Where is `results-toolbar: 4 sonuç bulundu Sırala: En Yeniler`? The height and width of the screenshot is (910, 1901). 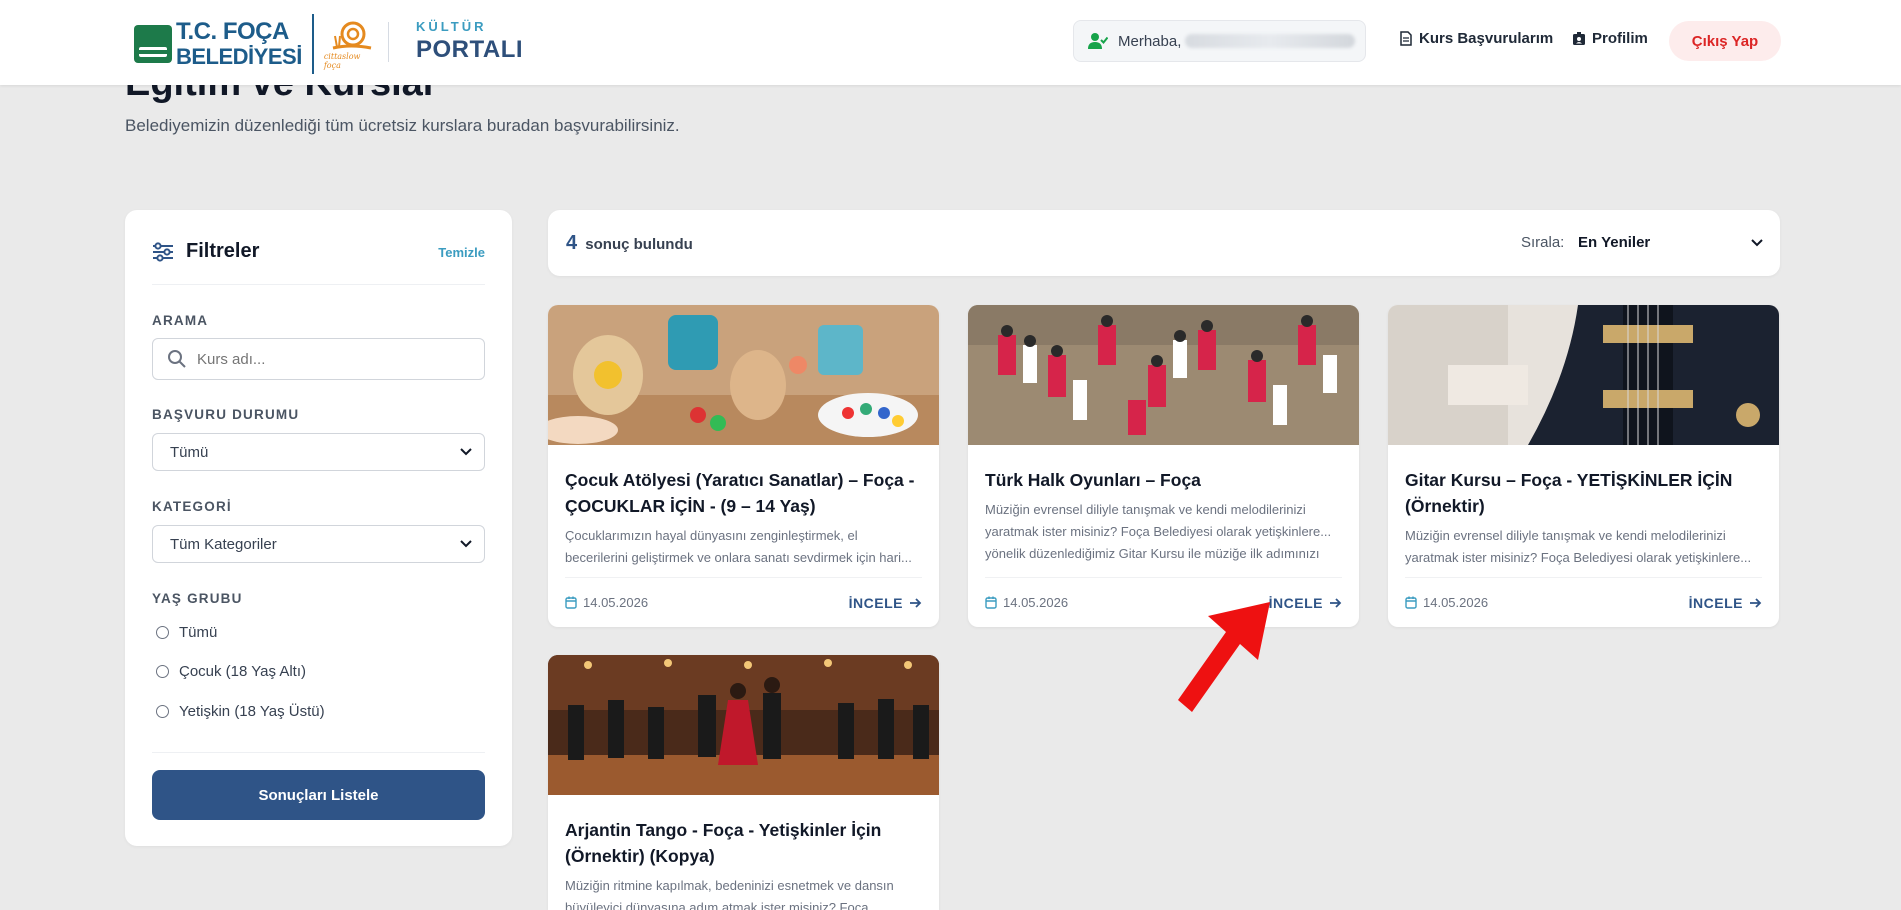
results-toolbar: 4 sonuç bulundu Sırala: En Yeniler is located at coordinates (1164, 243).